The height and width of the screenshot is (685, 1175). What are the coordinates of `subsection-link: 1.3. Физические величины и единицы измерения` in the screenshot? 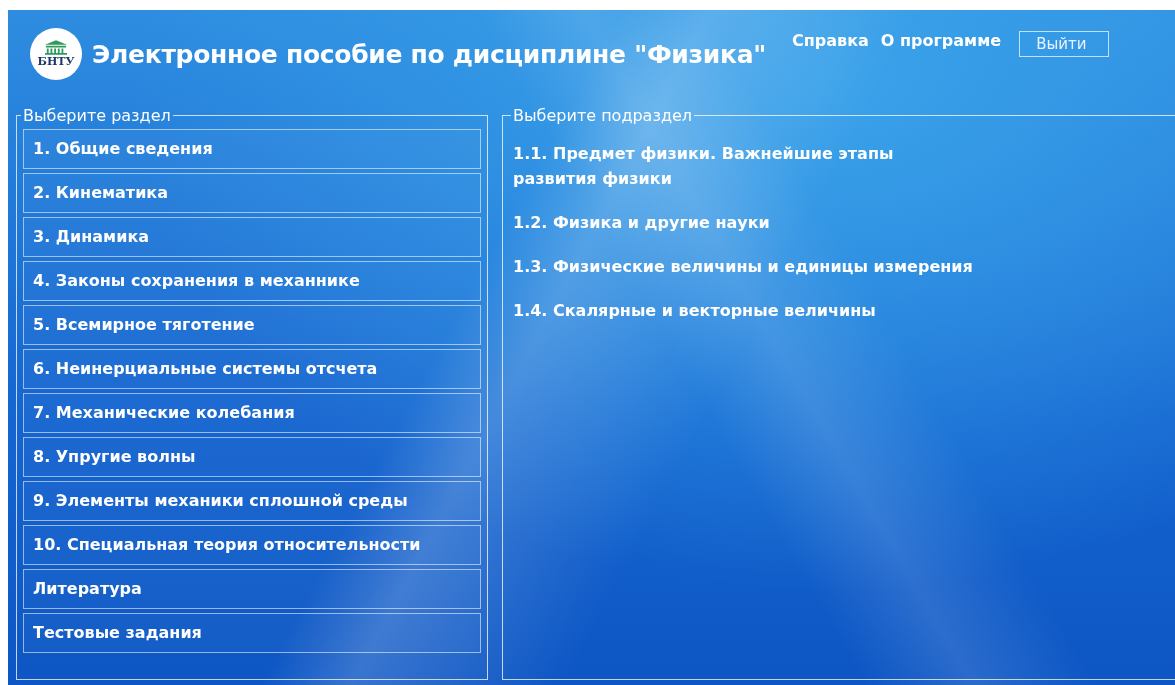 It's located at (743, 266).